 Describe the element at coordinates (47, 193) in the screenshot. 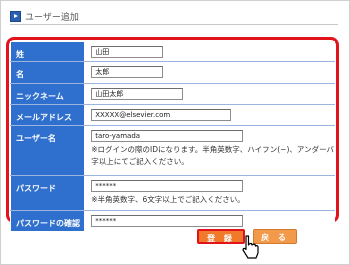

I see `label-password: パスワード` at that location.